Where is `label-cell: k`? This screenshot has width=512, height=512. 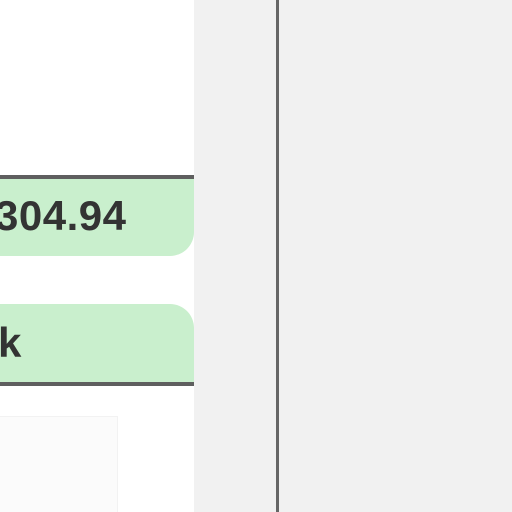 label-cell: k is located at coordinates (97, 345).